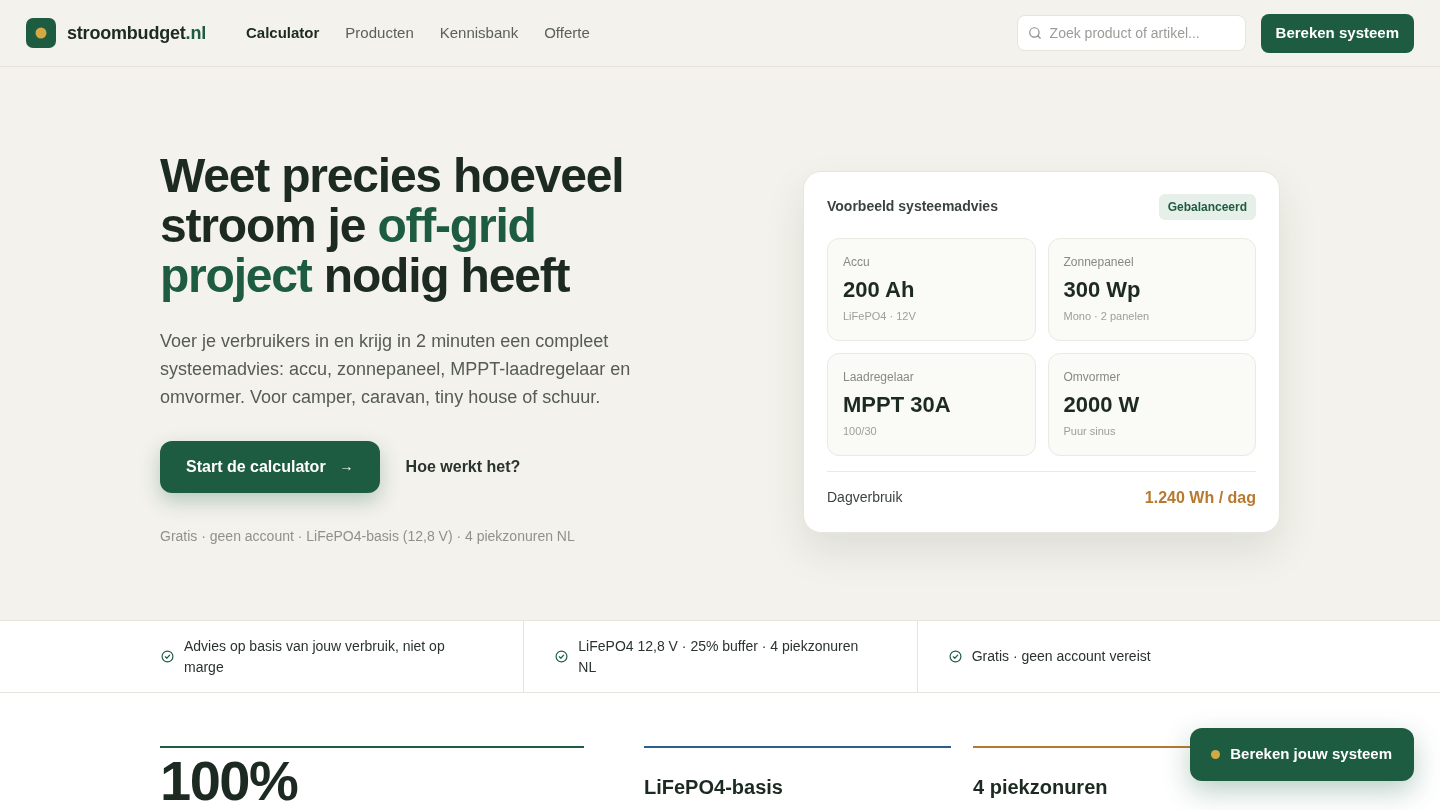 Image resolution: width=1440 pixels, height=810 pixels. Describe the element at coordinates (1107, 315) in the screenshot. I see `tile-detail: Mono · 2 panelen` at that location.